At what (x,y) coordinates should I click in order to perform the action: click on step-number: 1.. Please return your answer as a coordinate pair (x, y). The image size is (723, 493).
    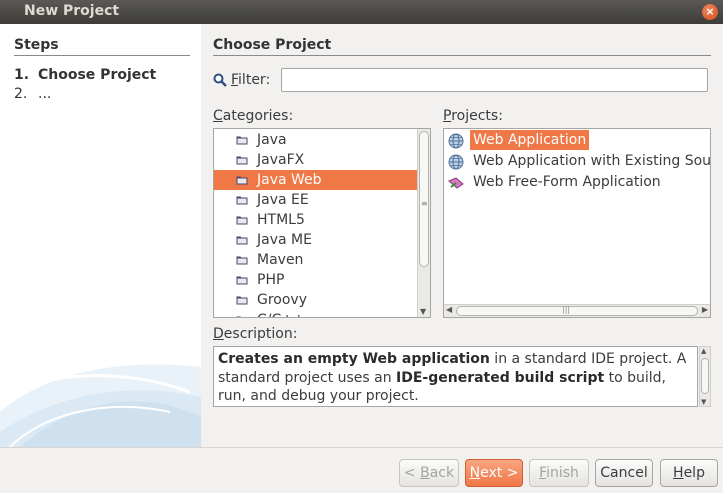
    Looking at the image, I should click on (22, 75).